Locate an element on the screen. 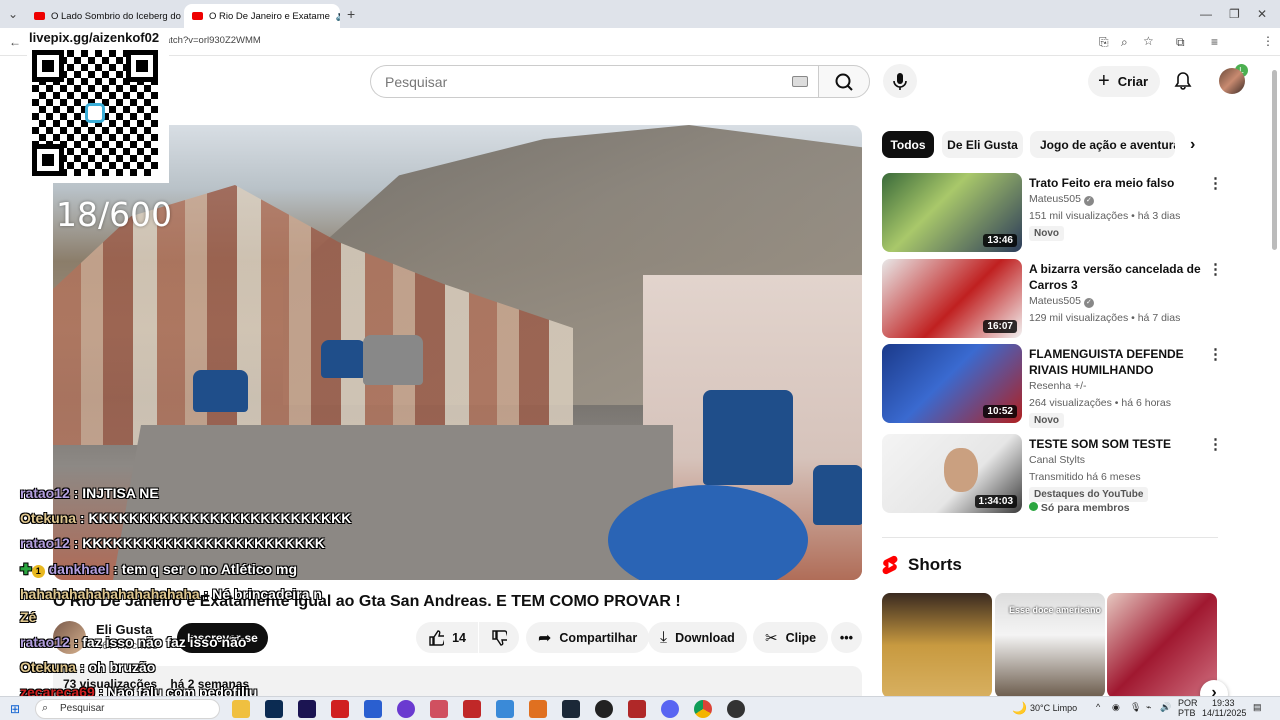 Image resolution: width=1280 pixels, height=720 pixels. weather-text: 30°C Limpo is located at coordinates (1053, 708).